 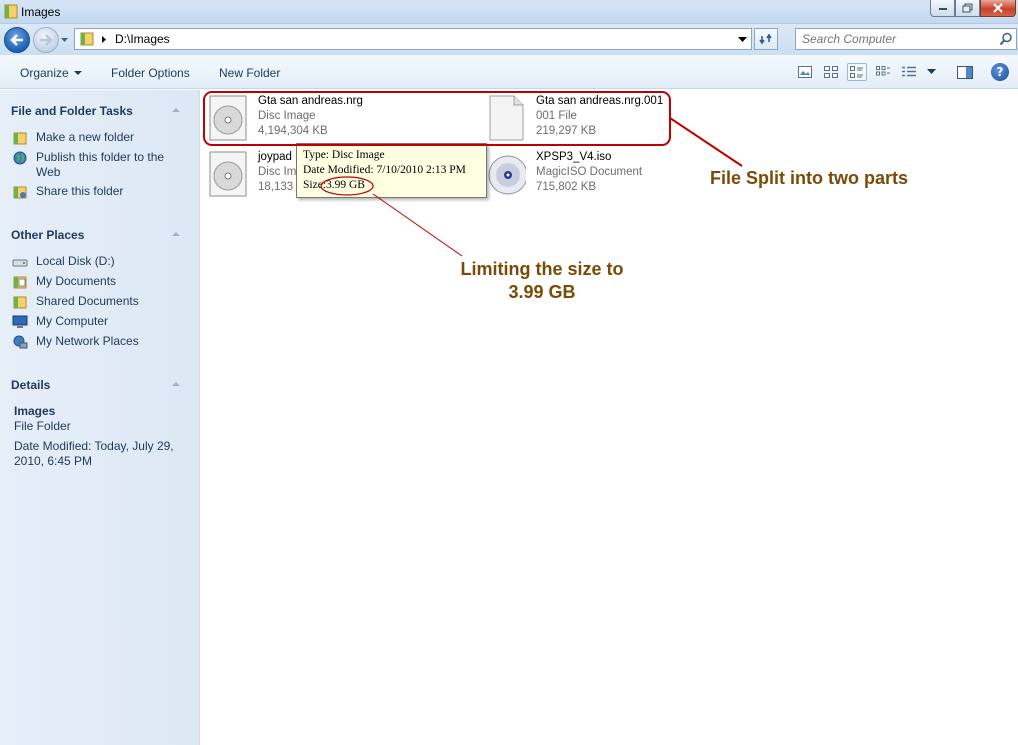 I want to click on new-folder-icon, so click(x=20, y=138).